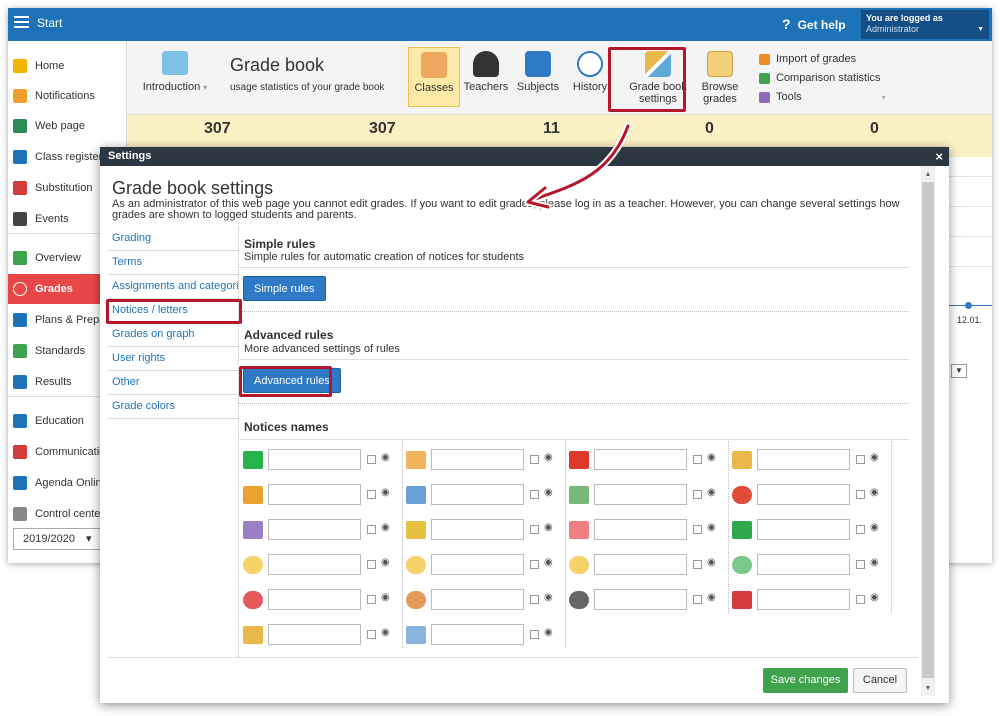 Image resolution: width=1000 pixels, height=716 pixels. Describe the element at coordinates (61, 539) in the screenshot. I see `year-select: 2019/2020 ▾` at that location.